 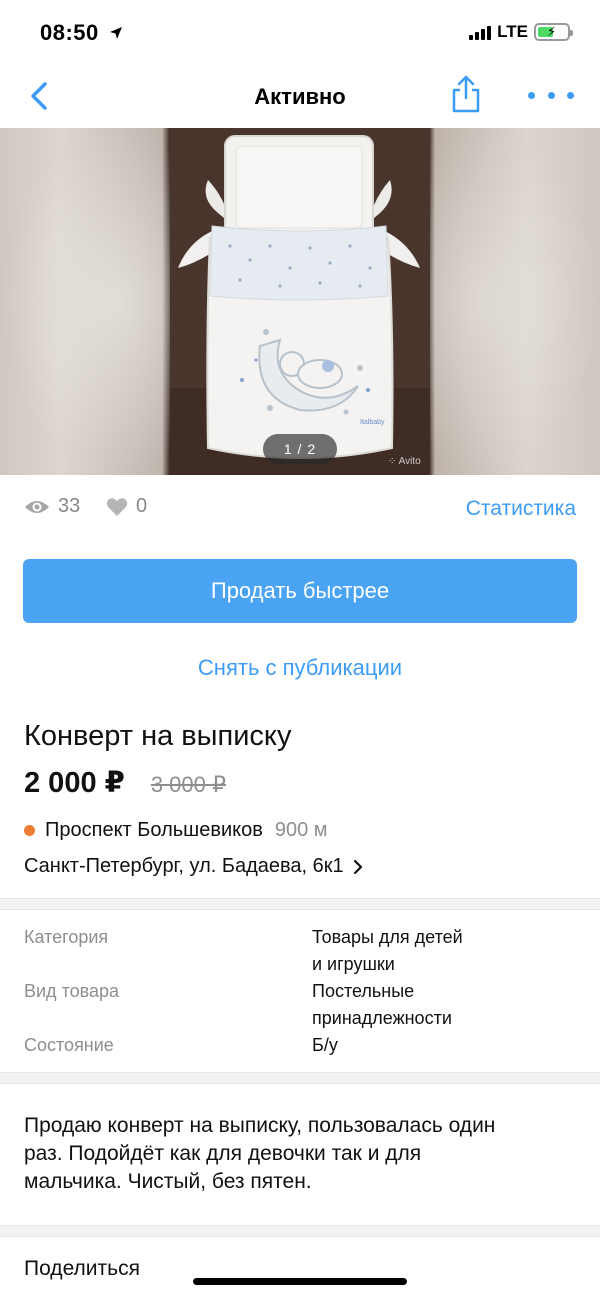 What do you see at coordinates (117, 506) in the screenshot?
I see `heart-icon` at bounding box center [117, 506].